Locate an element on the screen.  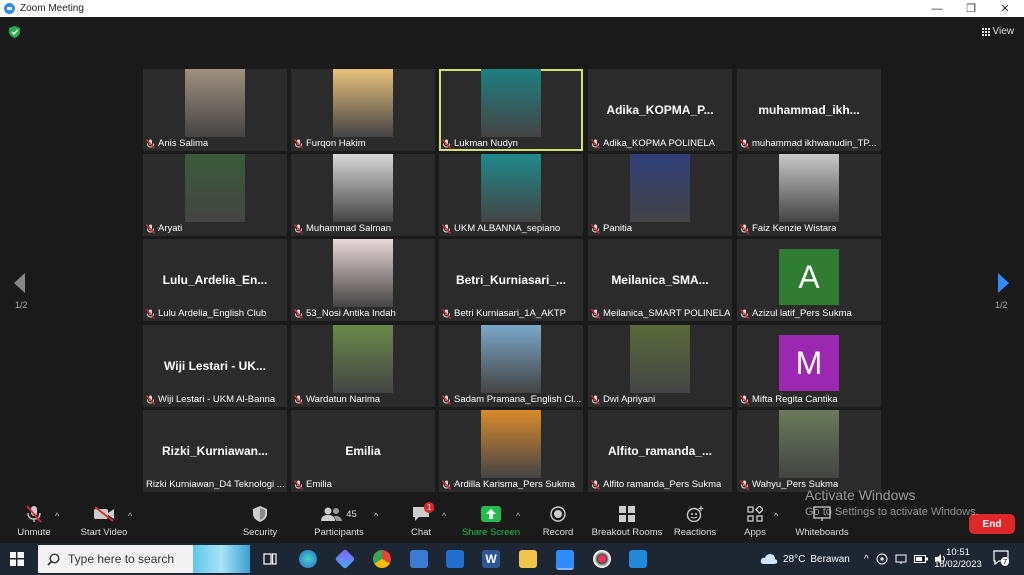
participant-tile: 53_Nosi Antika Indah is located at coordinates (363, 280).